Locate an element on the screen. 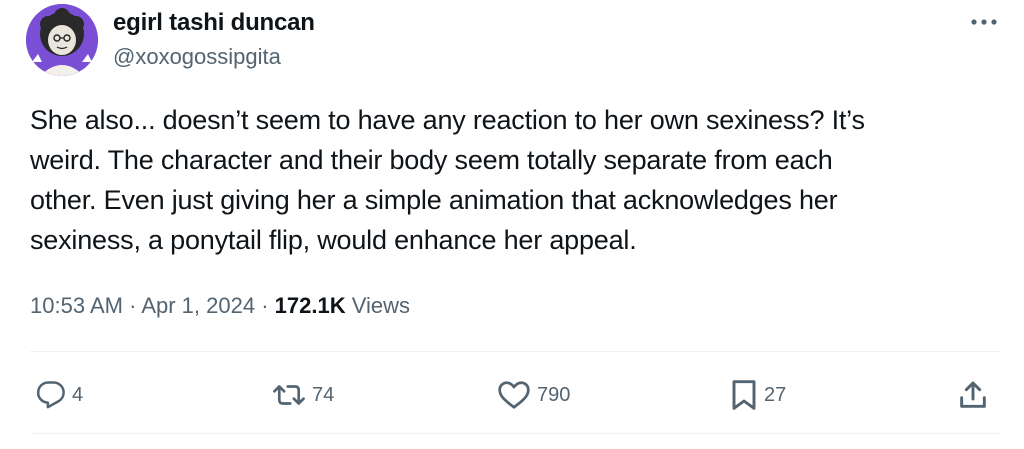 This screenshot has height=449, width=1024. more-options-button is located at coordinates (984, 22).